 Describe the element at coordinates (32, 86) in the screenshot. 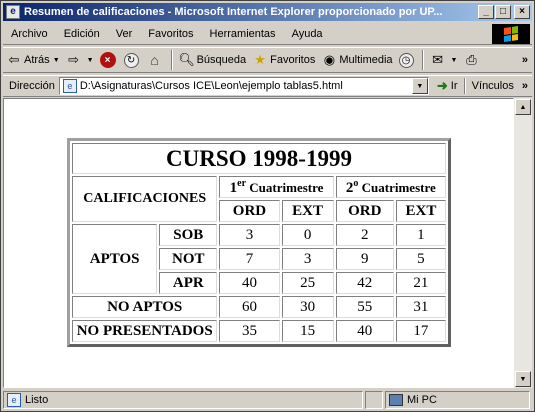

I see `address-label: Dirección` at that location.